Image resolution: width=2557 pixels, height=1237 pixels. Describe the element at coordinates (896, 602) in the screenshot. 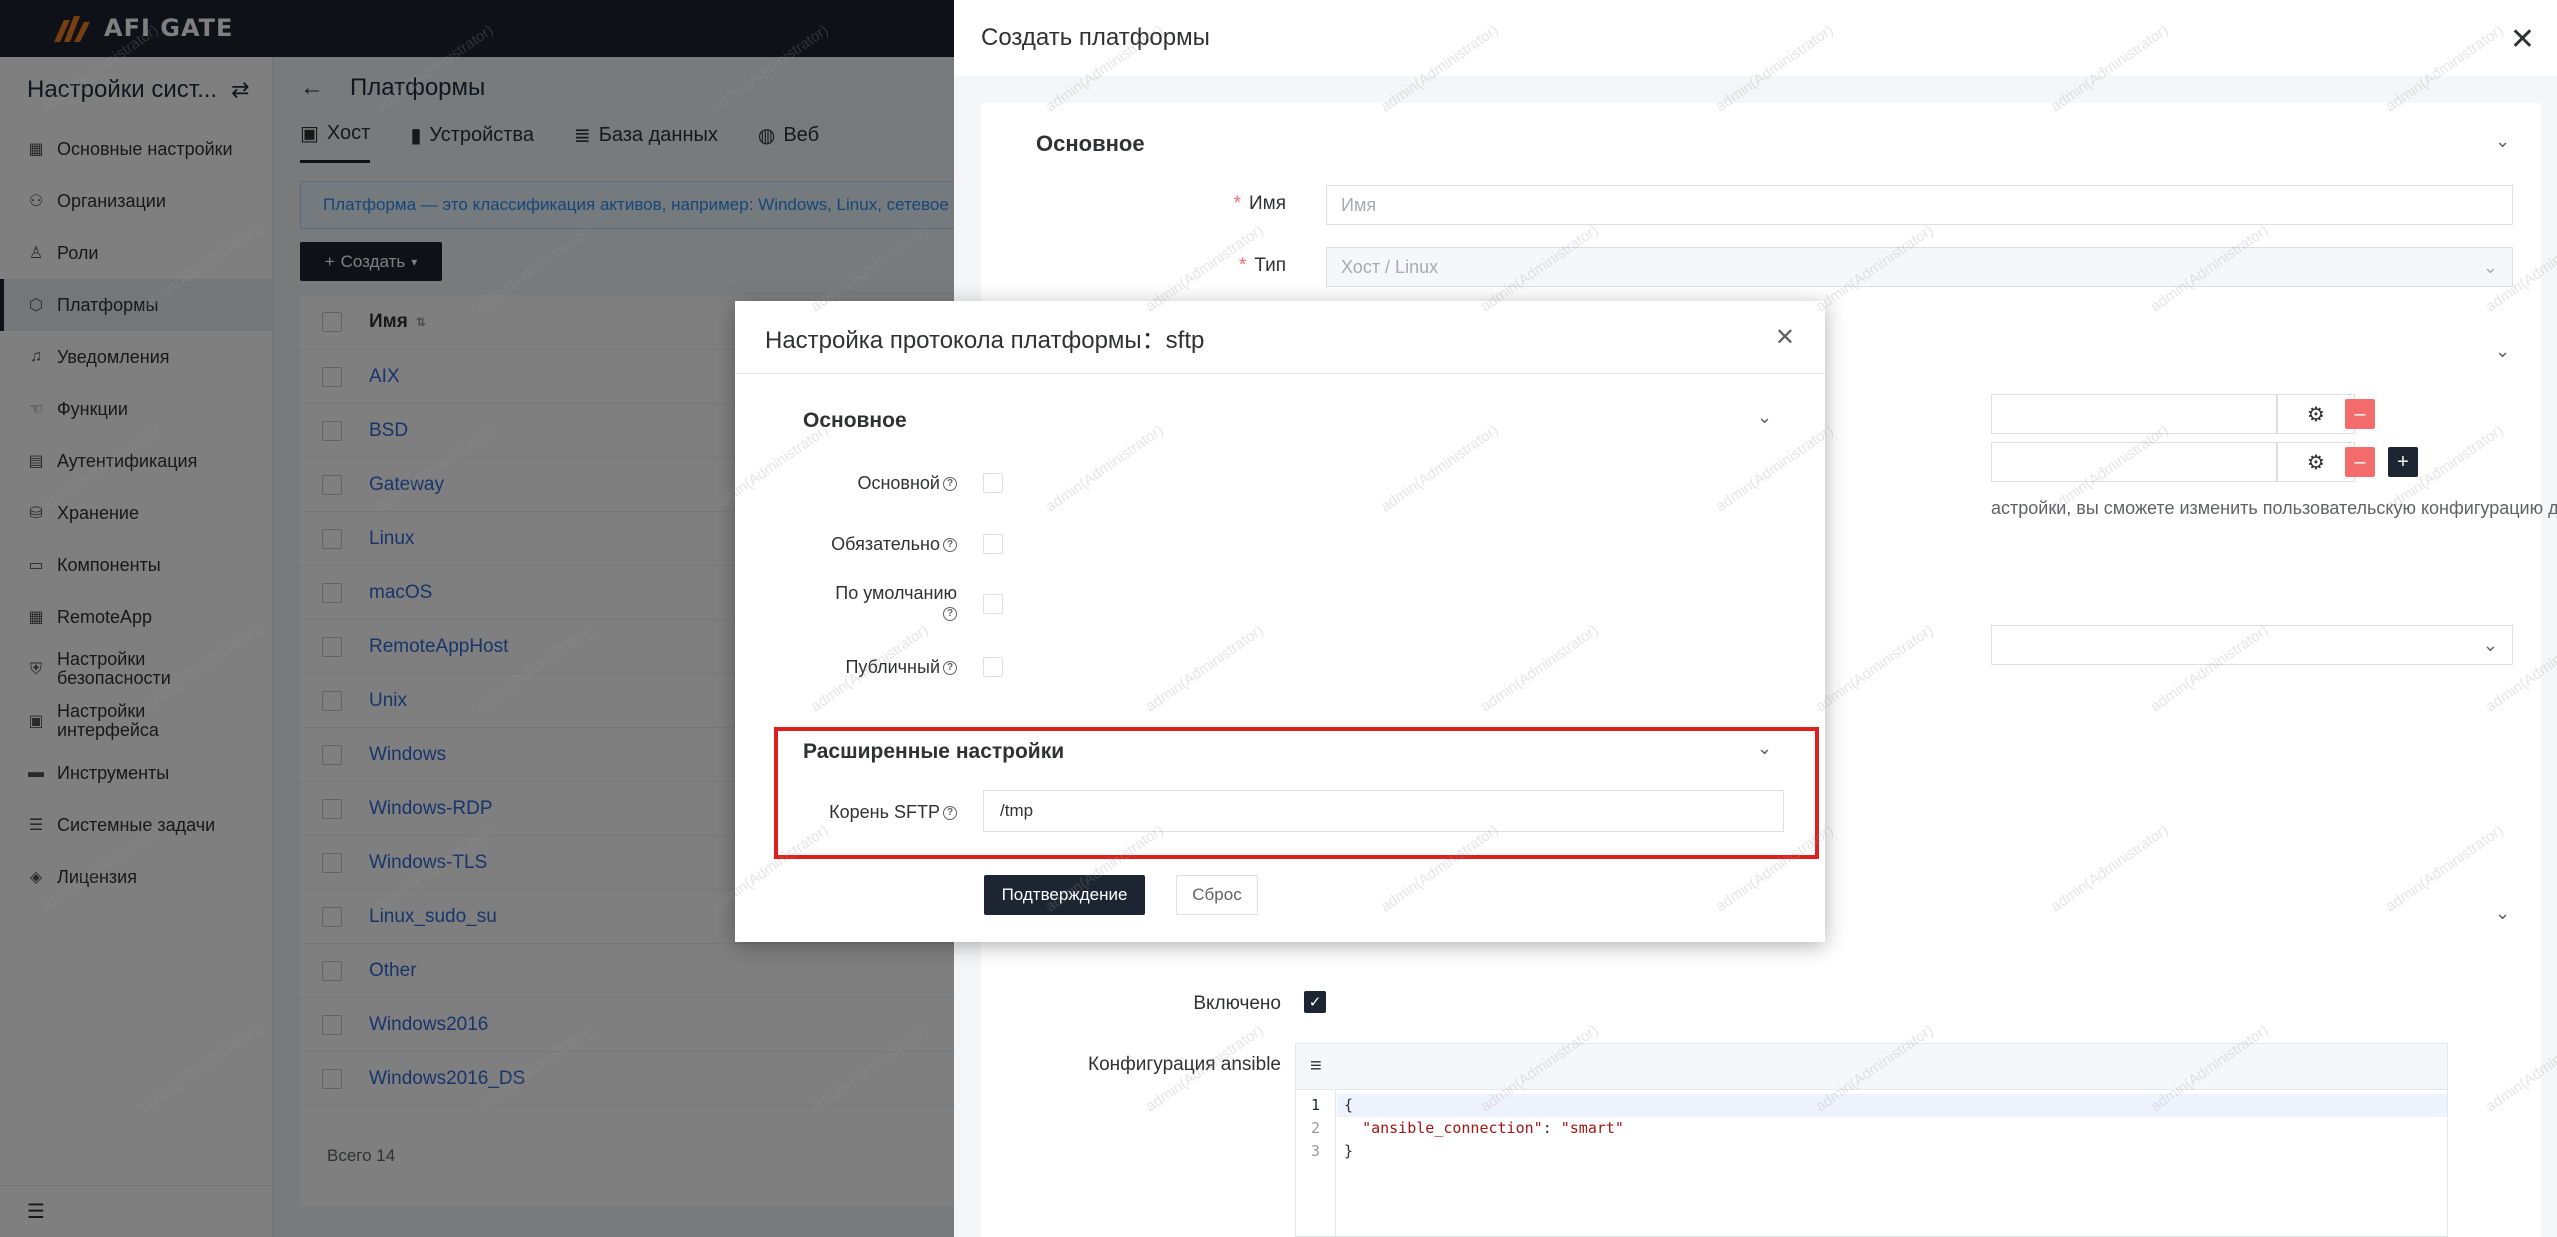

I see `default-label: По умолчанию?` at that location.